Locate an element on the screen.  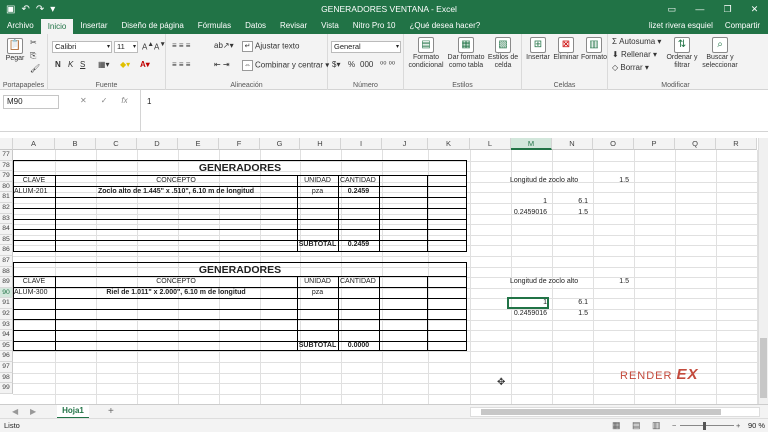
row-header-84: 84 is located at coordinates (6, 229).